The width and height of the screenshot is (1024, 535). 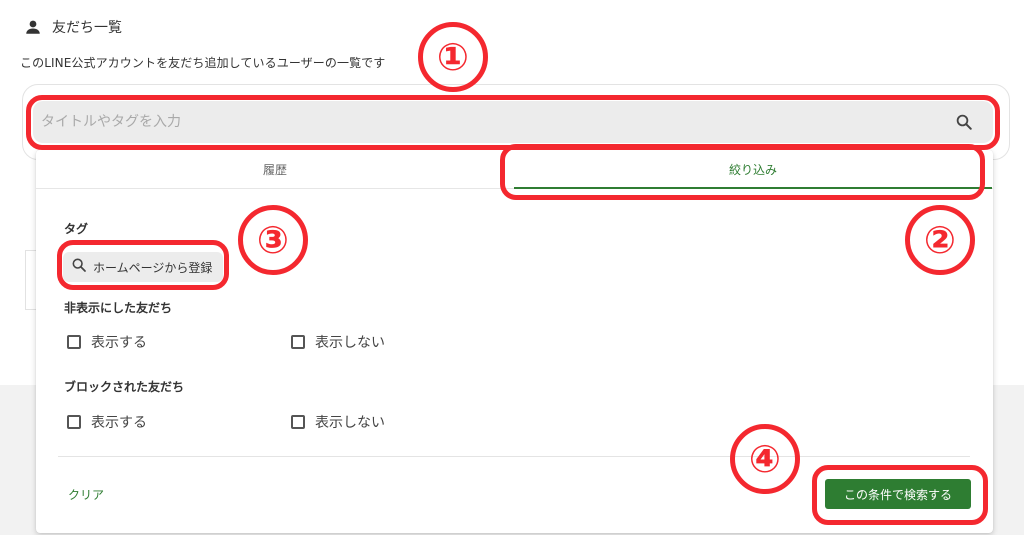 I want to click on hidden-show-option: 表示する, so click(x=107, y=342).